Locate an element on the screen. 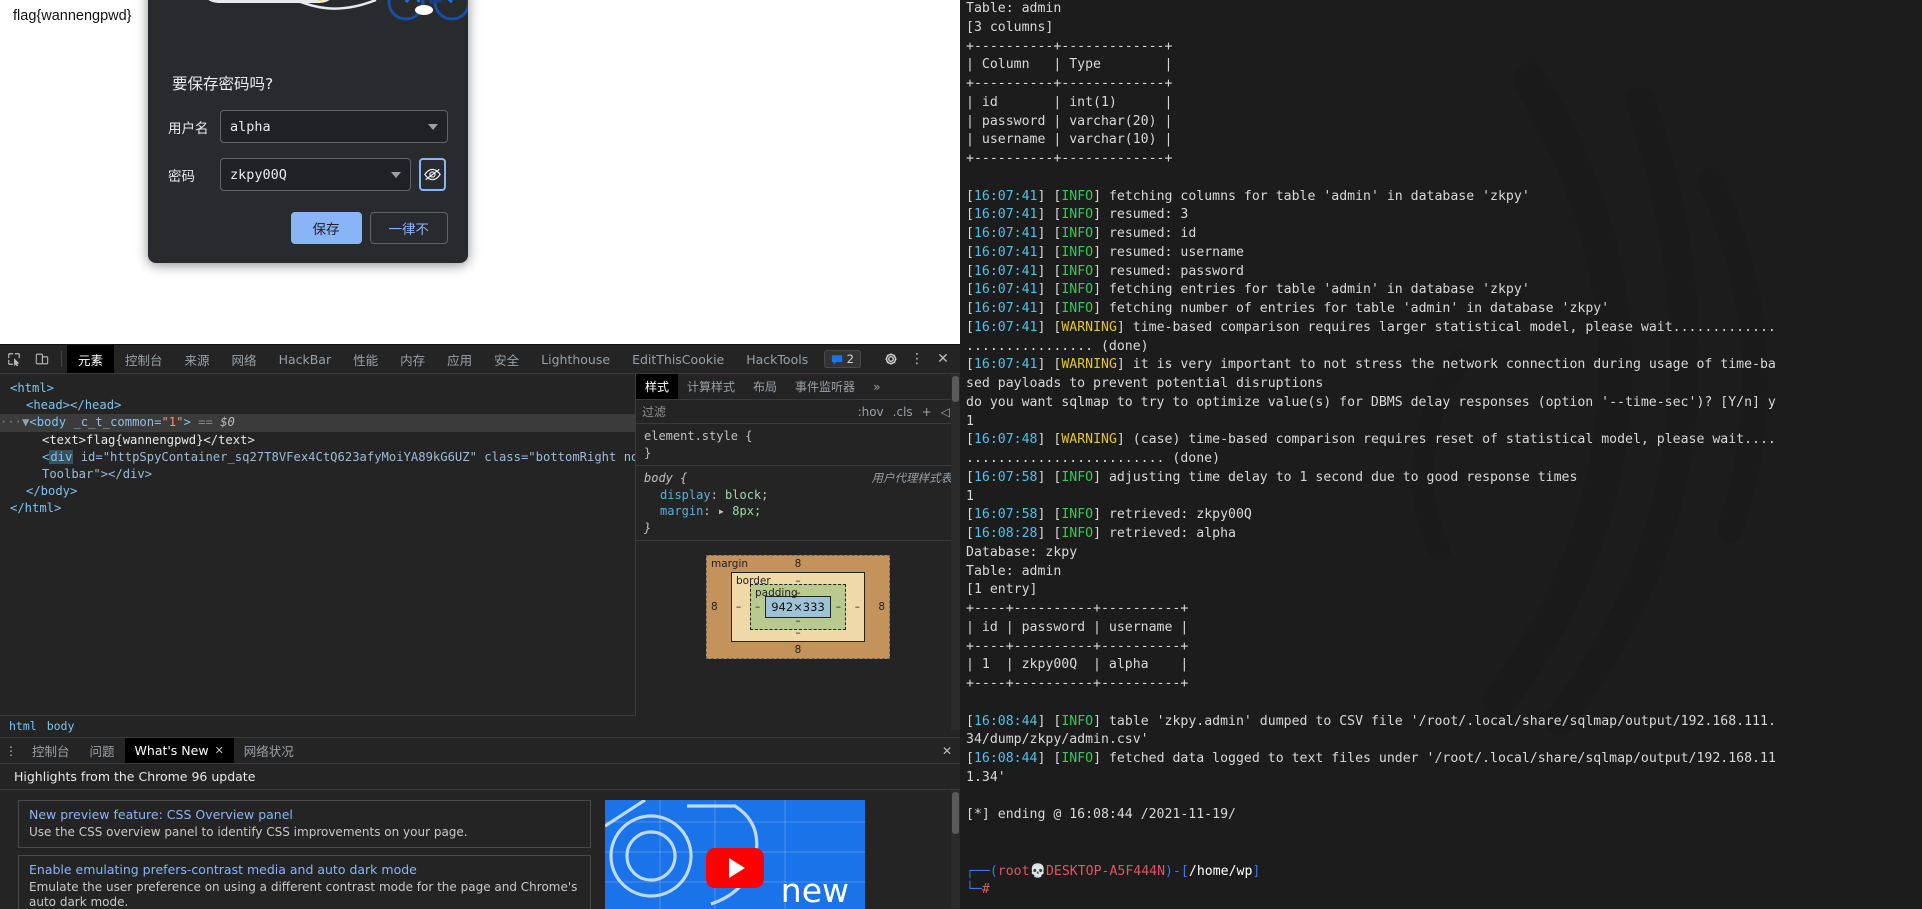 The height and width of the screenshot is (909, 1922). tab-sources: 来源 is located at coordinates (197, 359).